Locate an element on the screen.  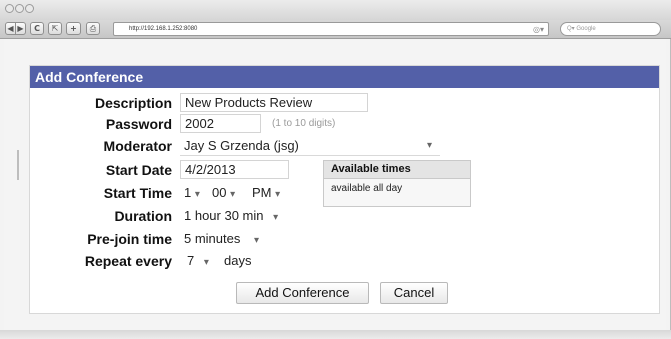
prejoin-label: Pre-join time is located at coordinates (129, 239).